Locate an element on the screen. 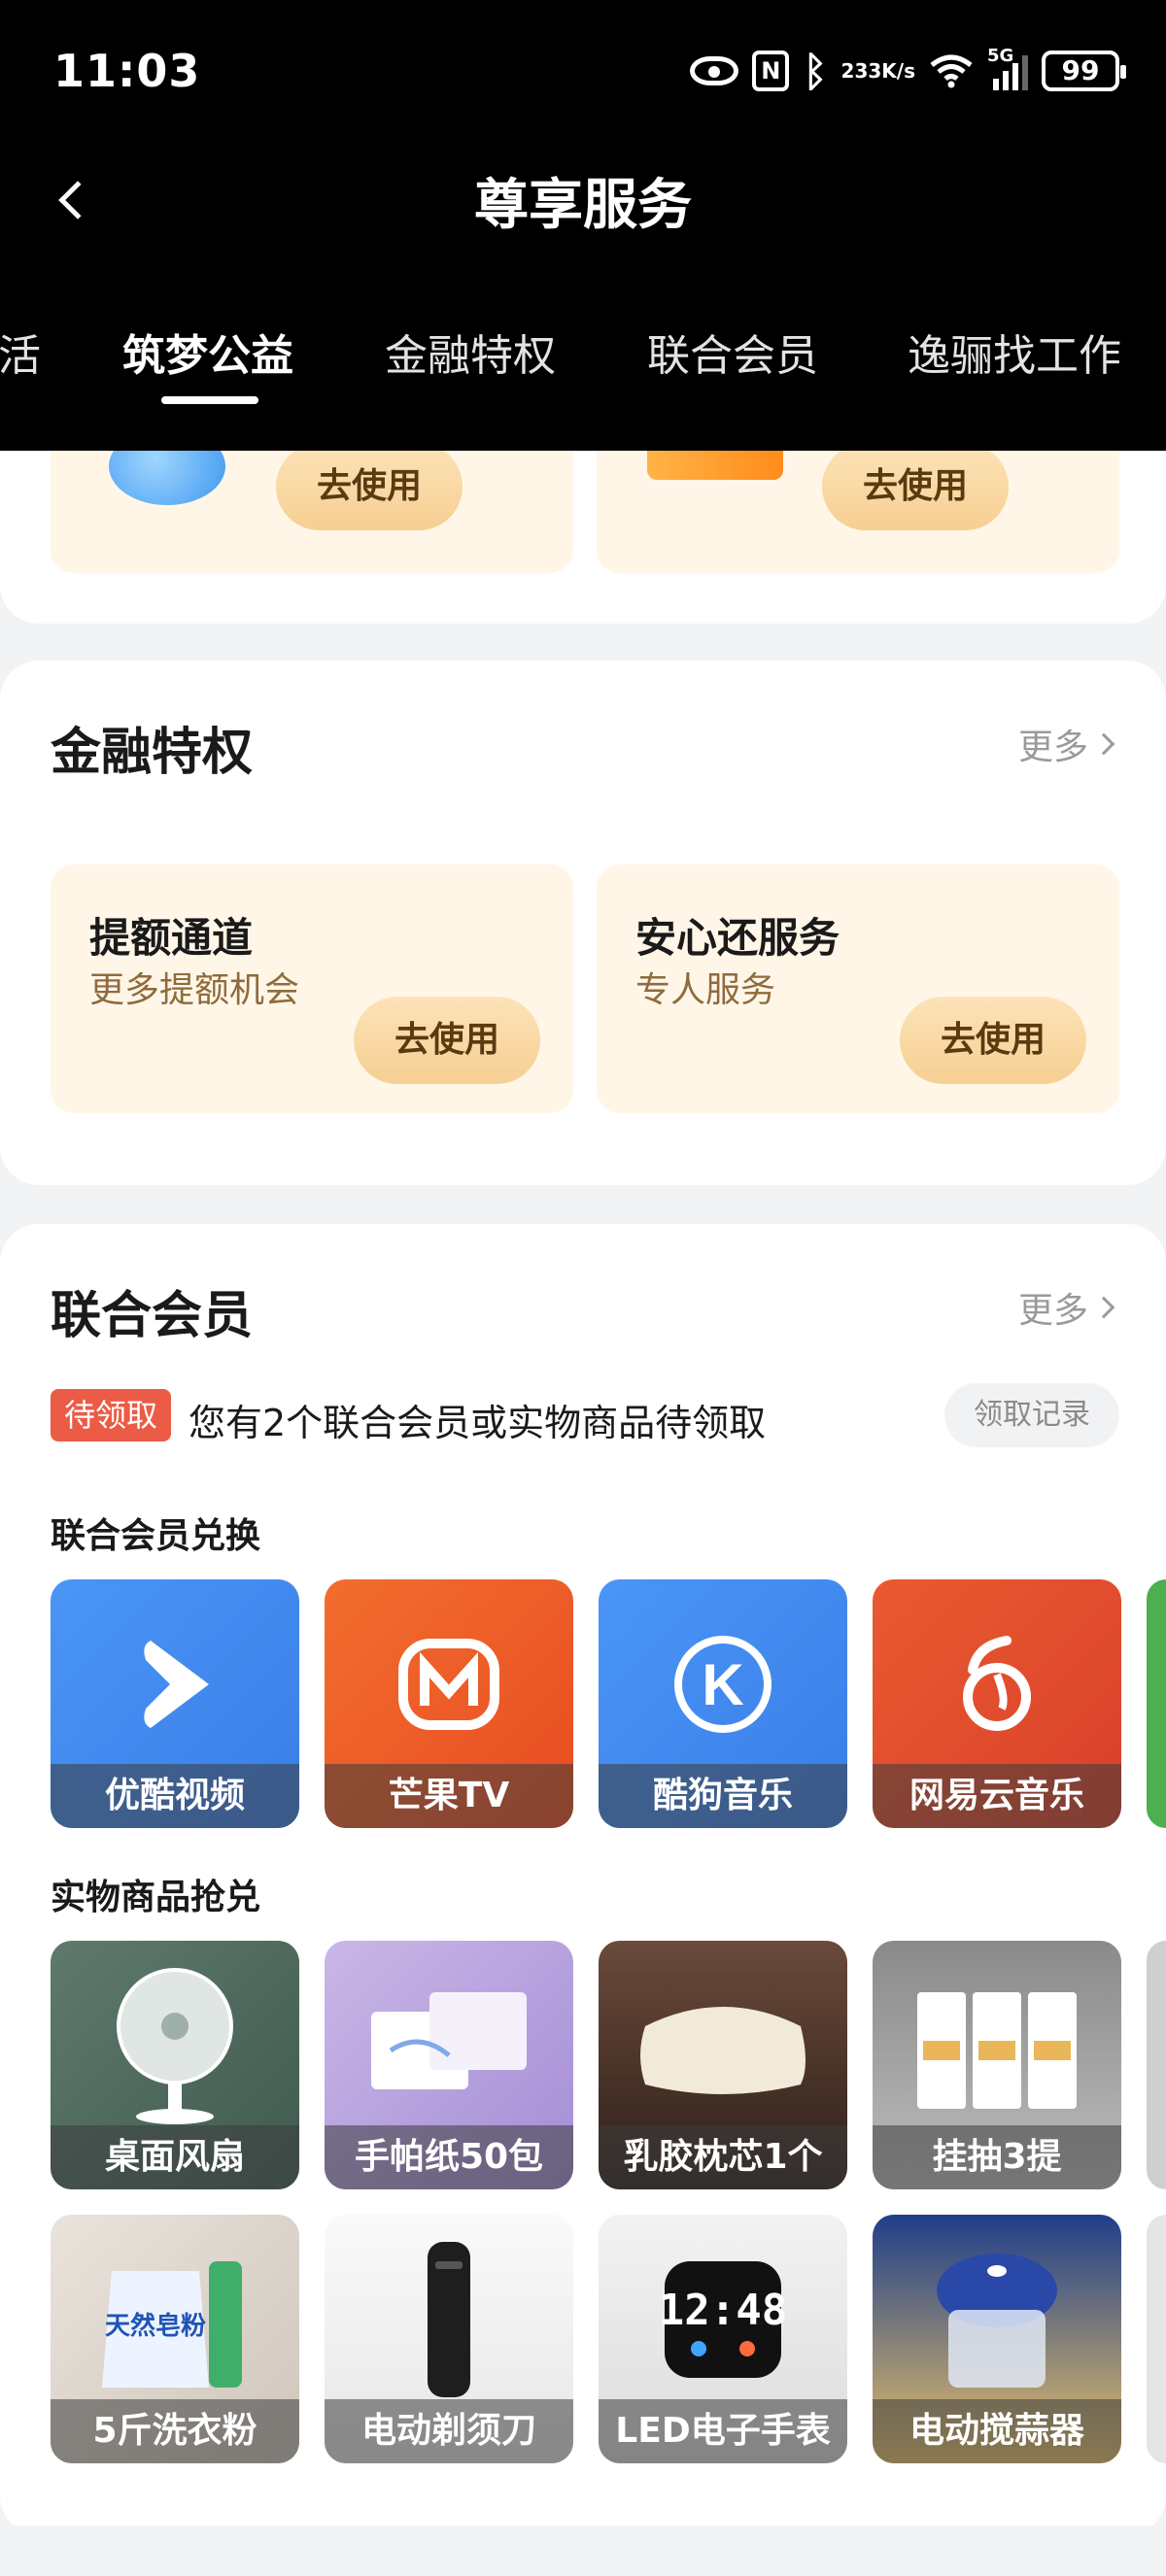 This screenshot has width=1166, height=2576. goods-item: 电动剃须刀 is located at coordinates (449, 2339).